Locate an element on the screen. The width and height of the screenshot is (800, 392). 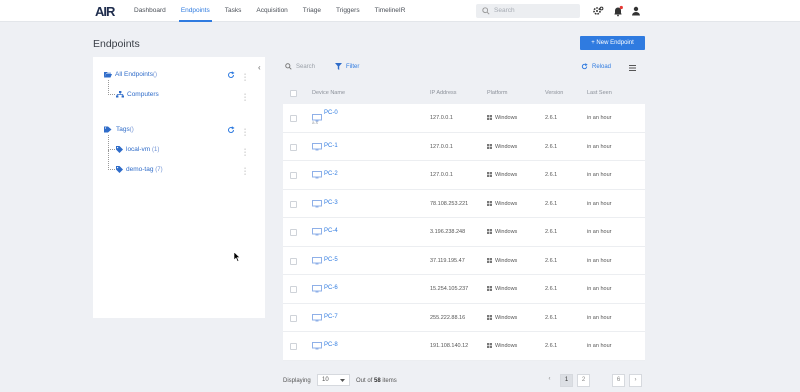
monitor-icon is located at coordinates (317, 203).